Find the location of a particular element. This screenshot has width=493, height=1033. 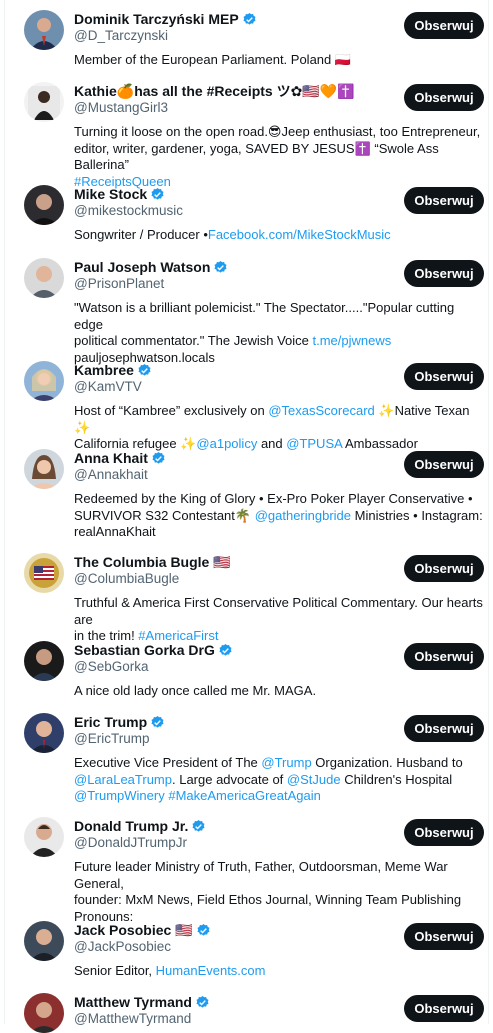

display-name: Sebastian Gorka DrG is located at coordinates (144, 650).